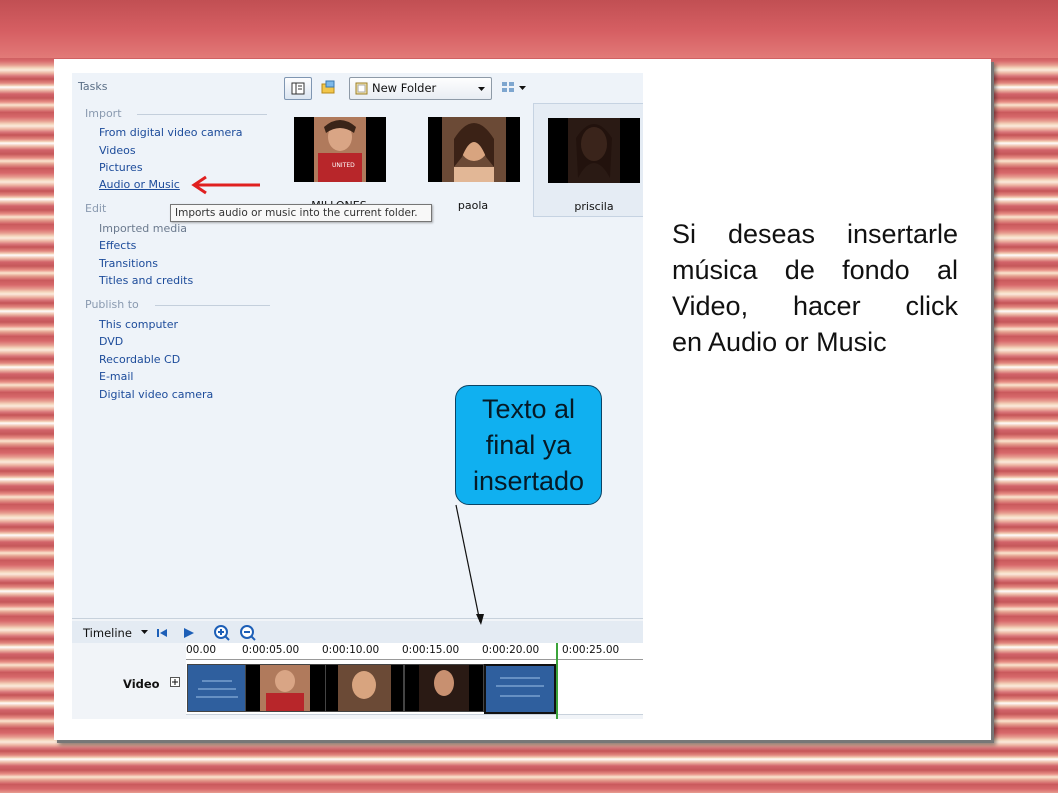  I want to click on thumbnail-millones: UNITED MILLONES, so click(339, 159).